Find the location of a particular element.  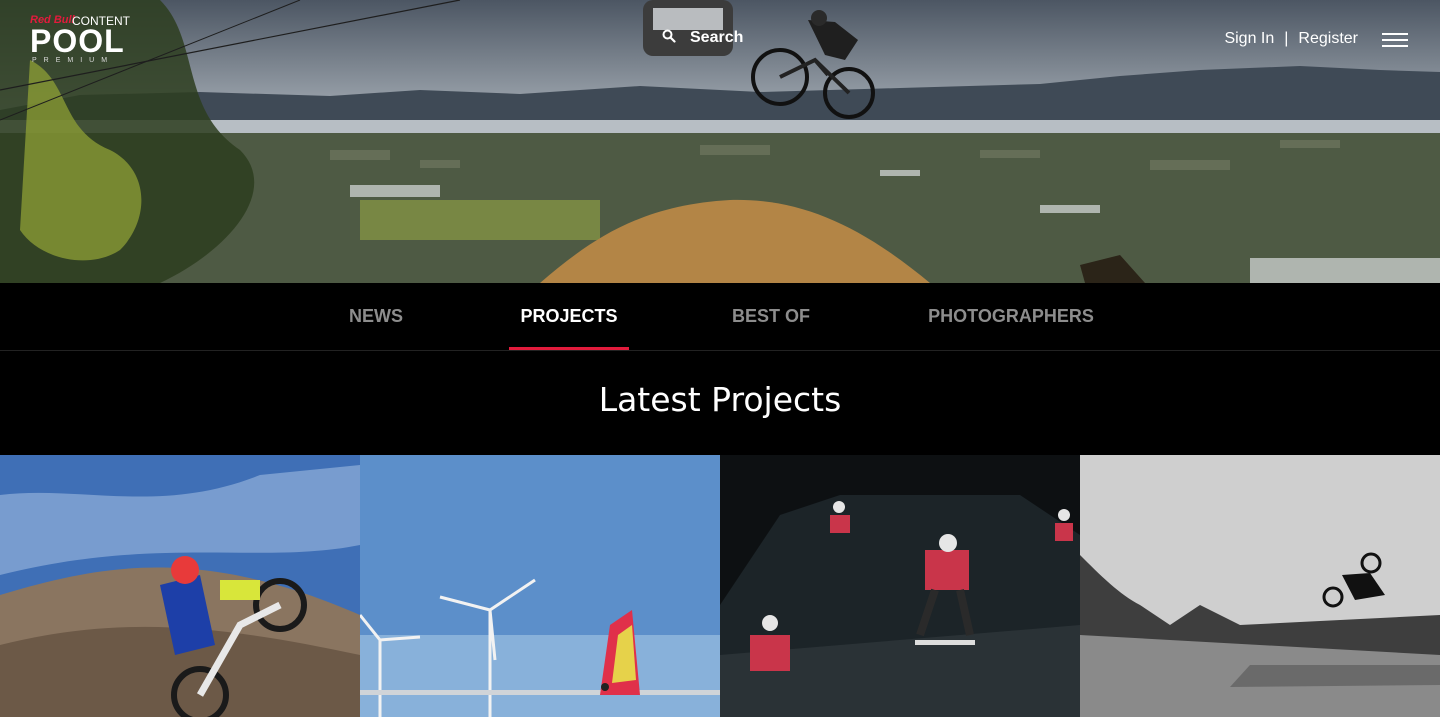

sign-in-link: Sign In is located at coordinates (1249, 39).